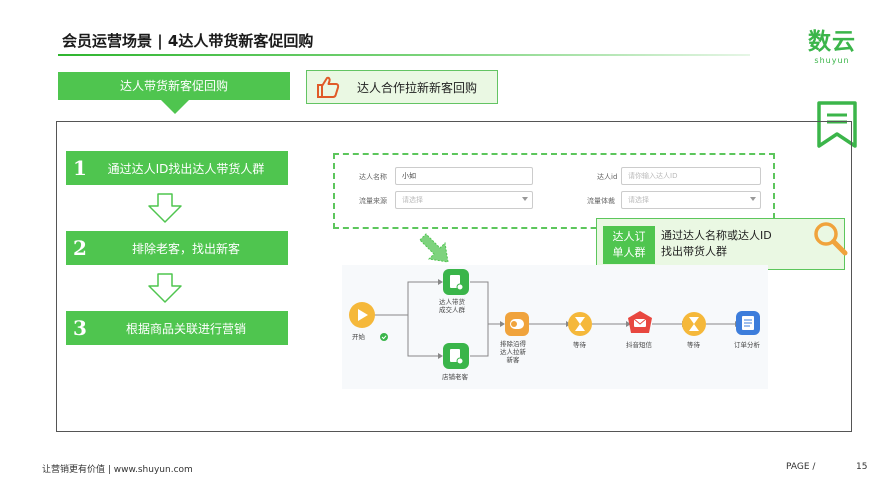  What do you see at coordinates (517, 324) in the screenshot?
I see `exclude-node` at bounding box center [517, 324].